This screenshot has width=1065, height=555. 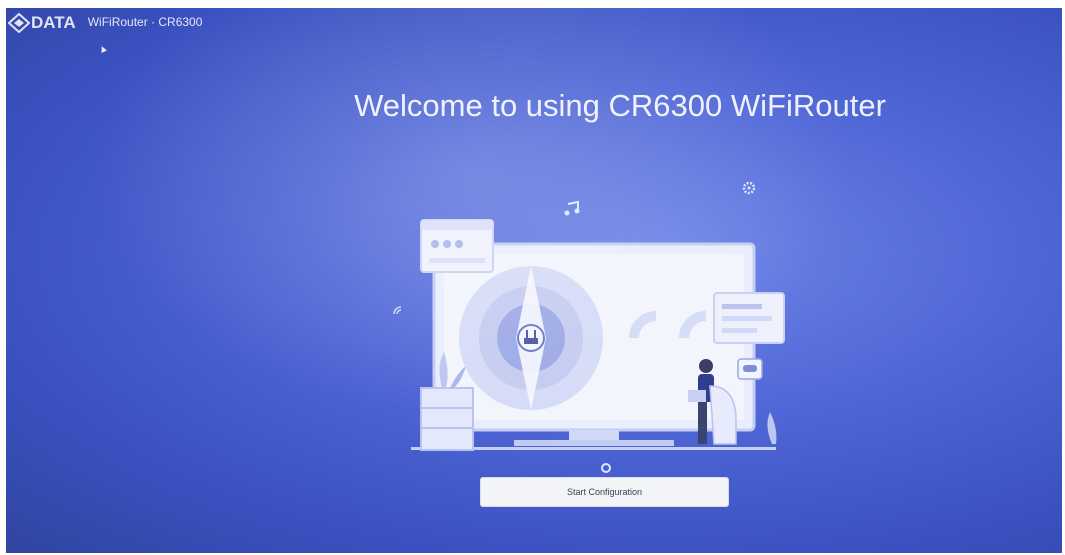 I want to click on product-name: WiFiRouter · CR6300, so click(x=145, y=22).